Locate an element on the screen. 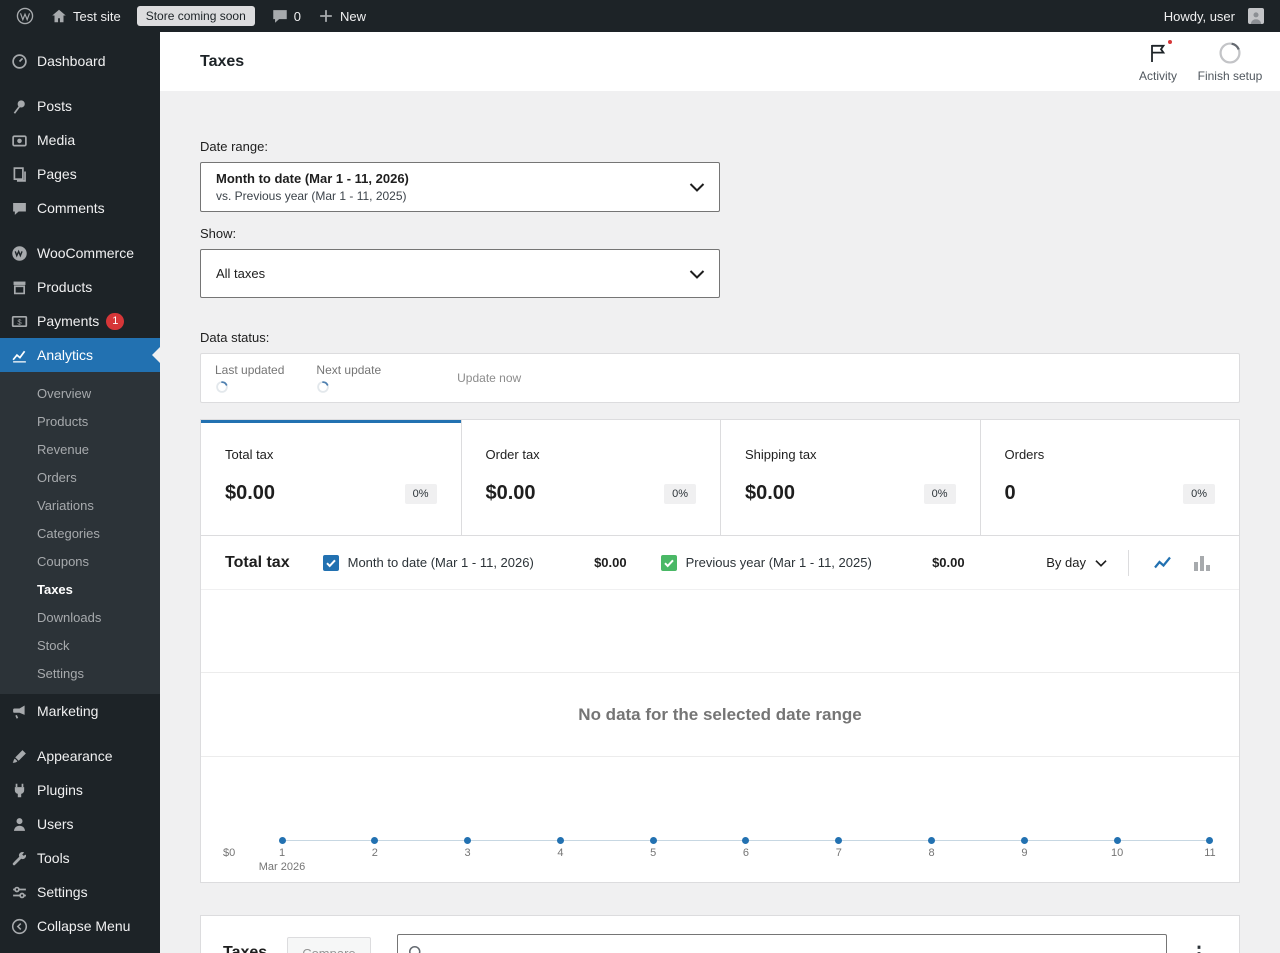 The height and width of the screenshot is (953, 1280). chart-controls: By day is located at coordinates (1130, 562).